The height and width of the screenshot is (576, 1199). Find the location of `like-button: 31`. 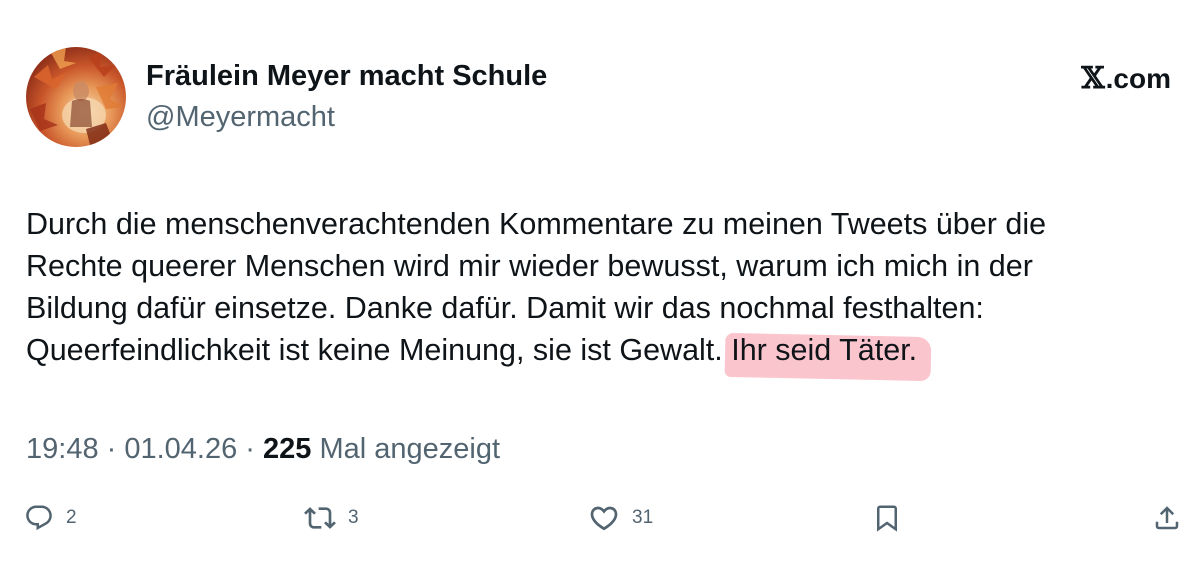

like-button: 31 is located at coordinates (620, 518).